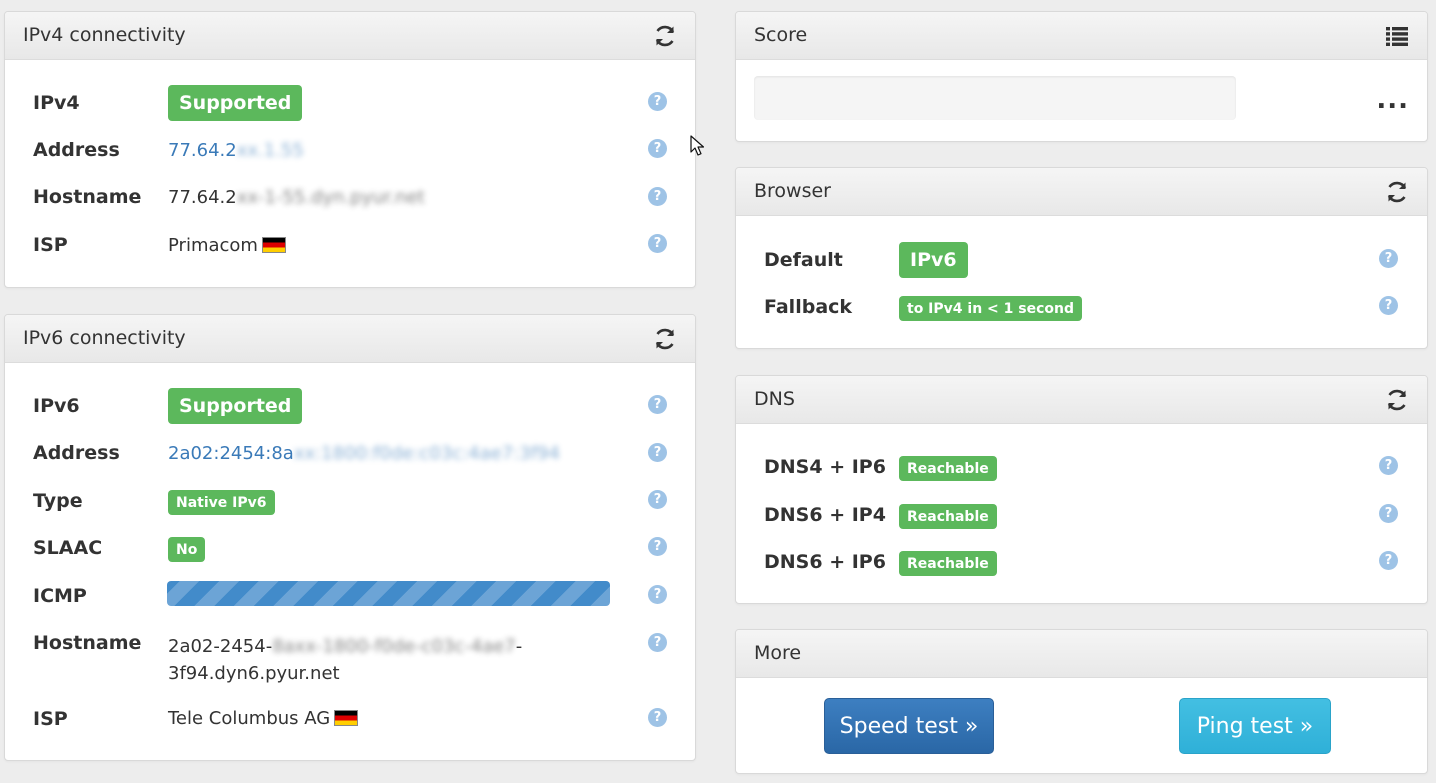 This screenshot has height=783, width=1436. I want to click on isp-value: Primacom, so click(227, 245).